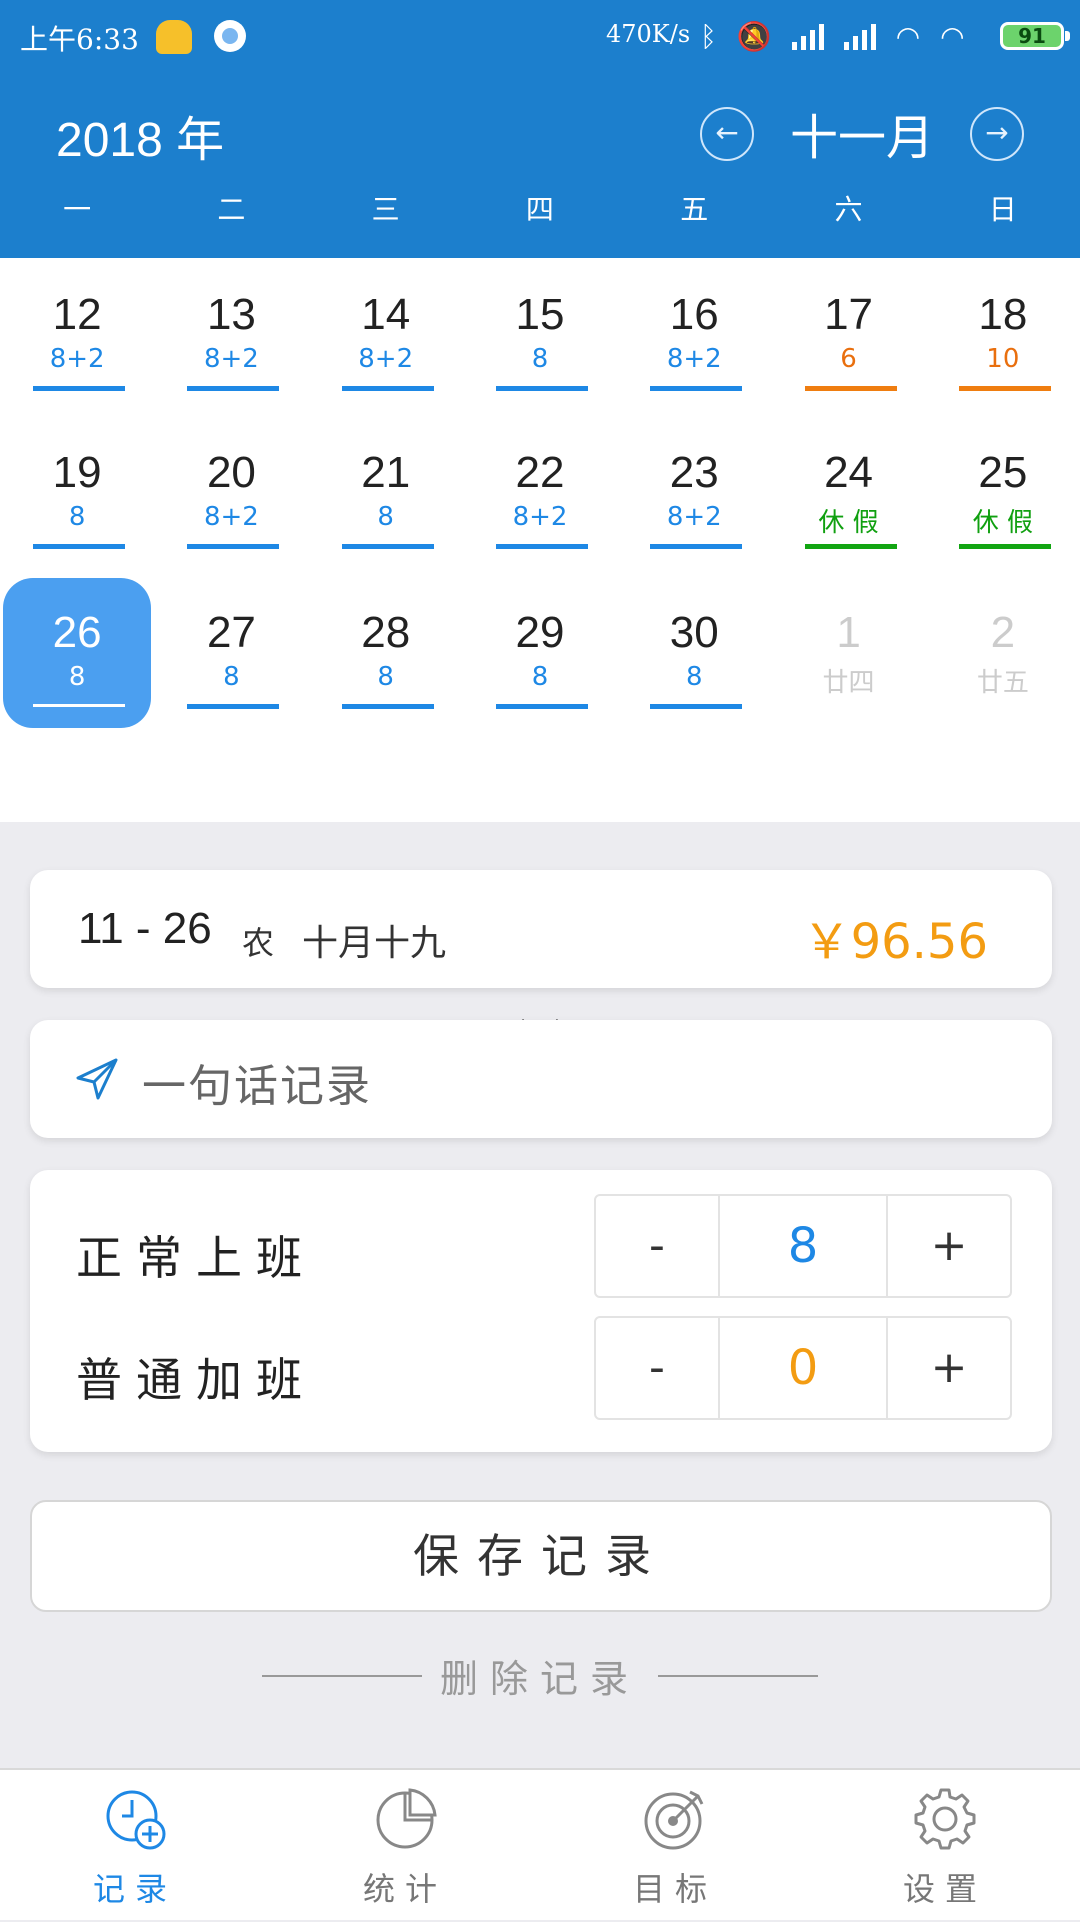  Describe the element at coordinates (944, 1889) in the screenshot. I see `nav-label: 设置` at that location.